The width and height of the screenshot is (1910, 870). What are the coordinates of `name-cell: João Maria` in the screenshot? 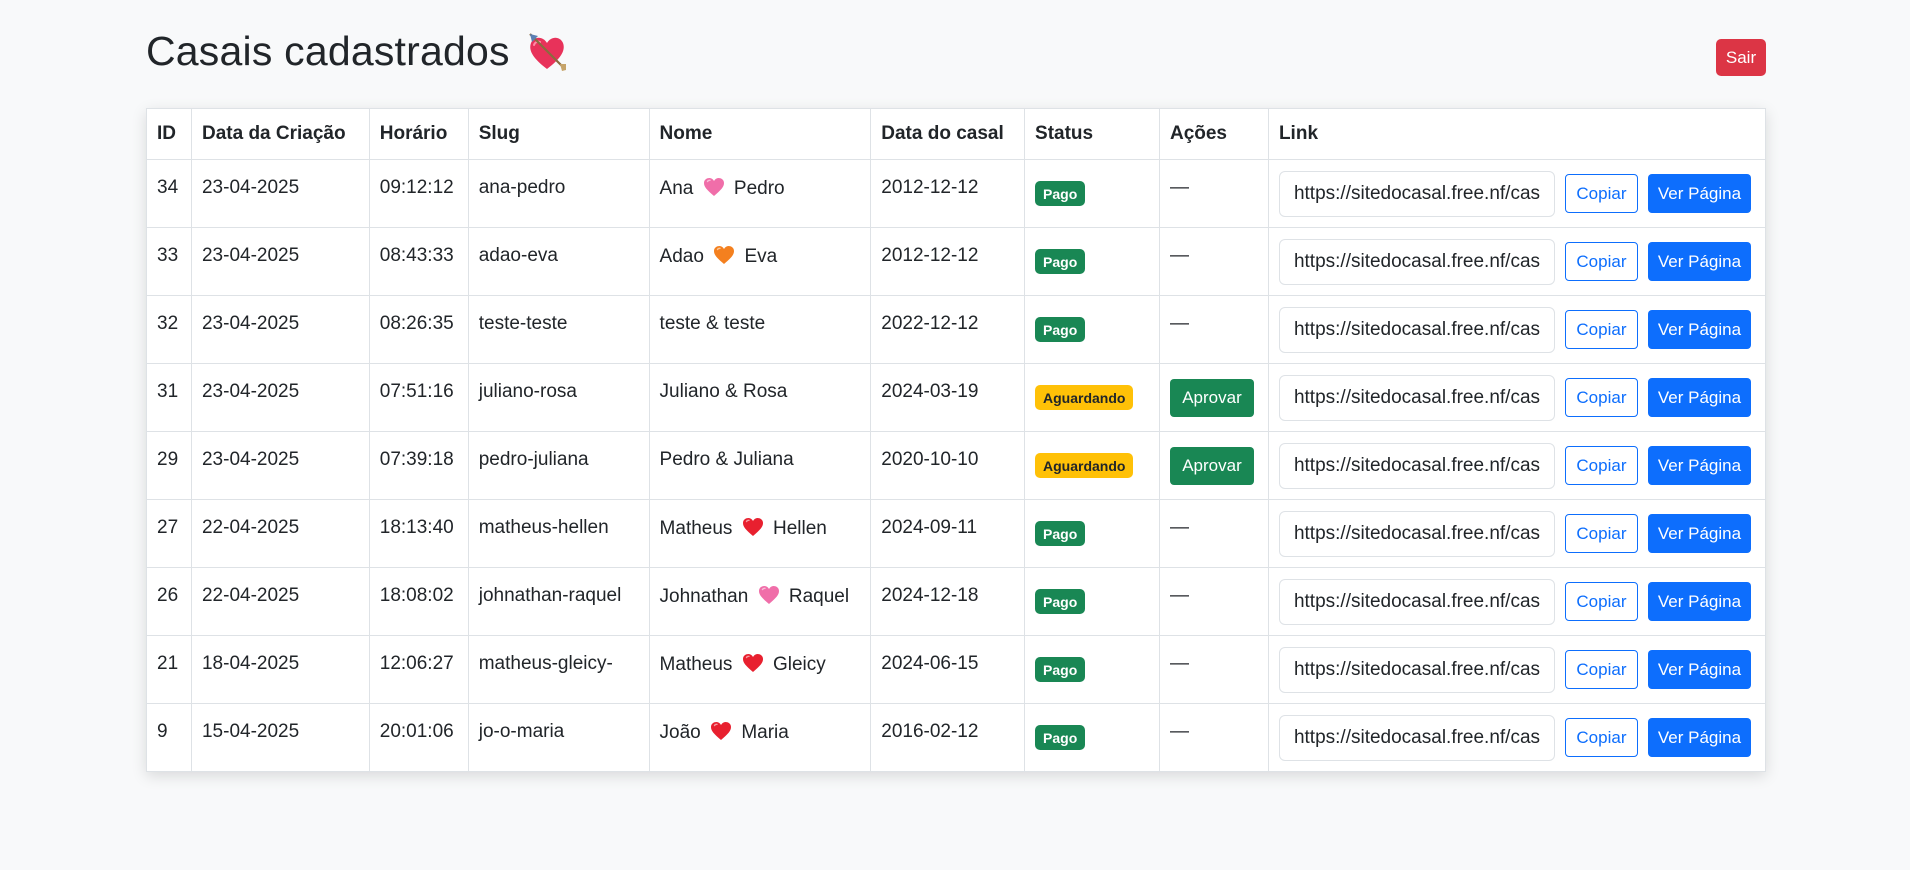 It's located at (760, 737).